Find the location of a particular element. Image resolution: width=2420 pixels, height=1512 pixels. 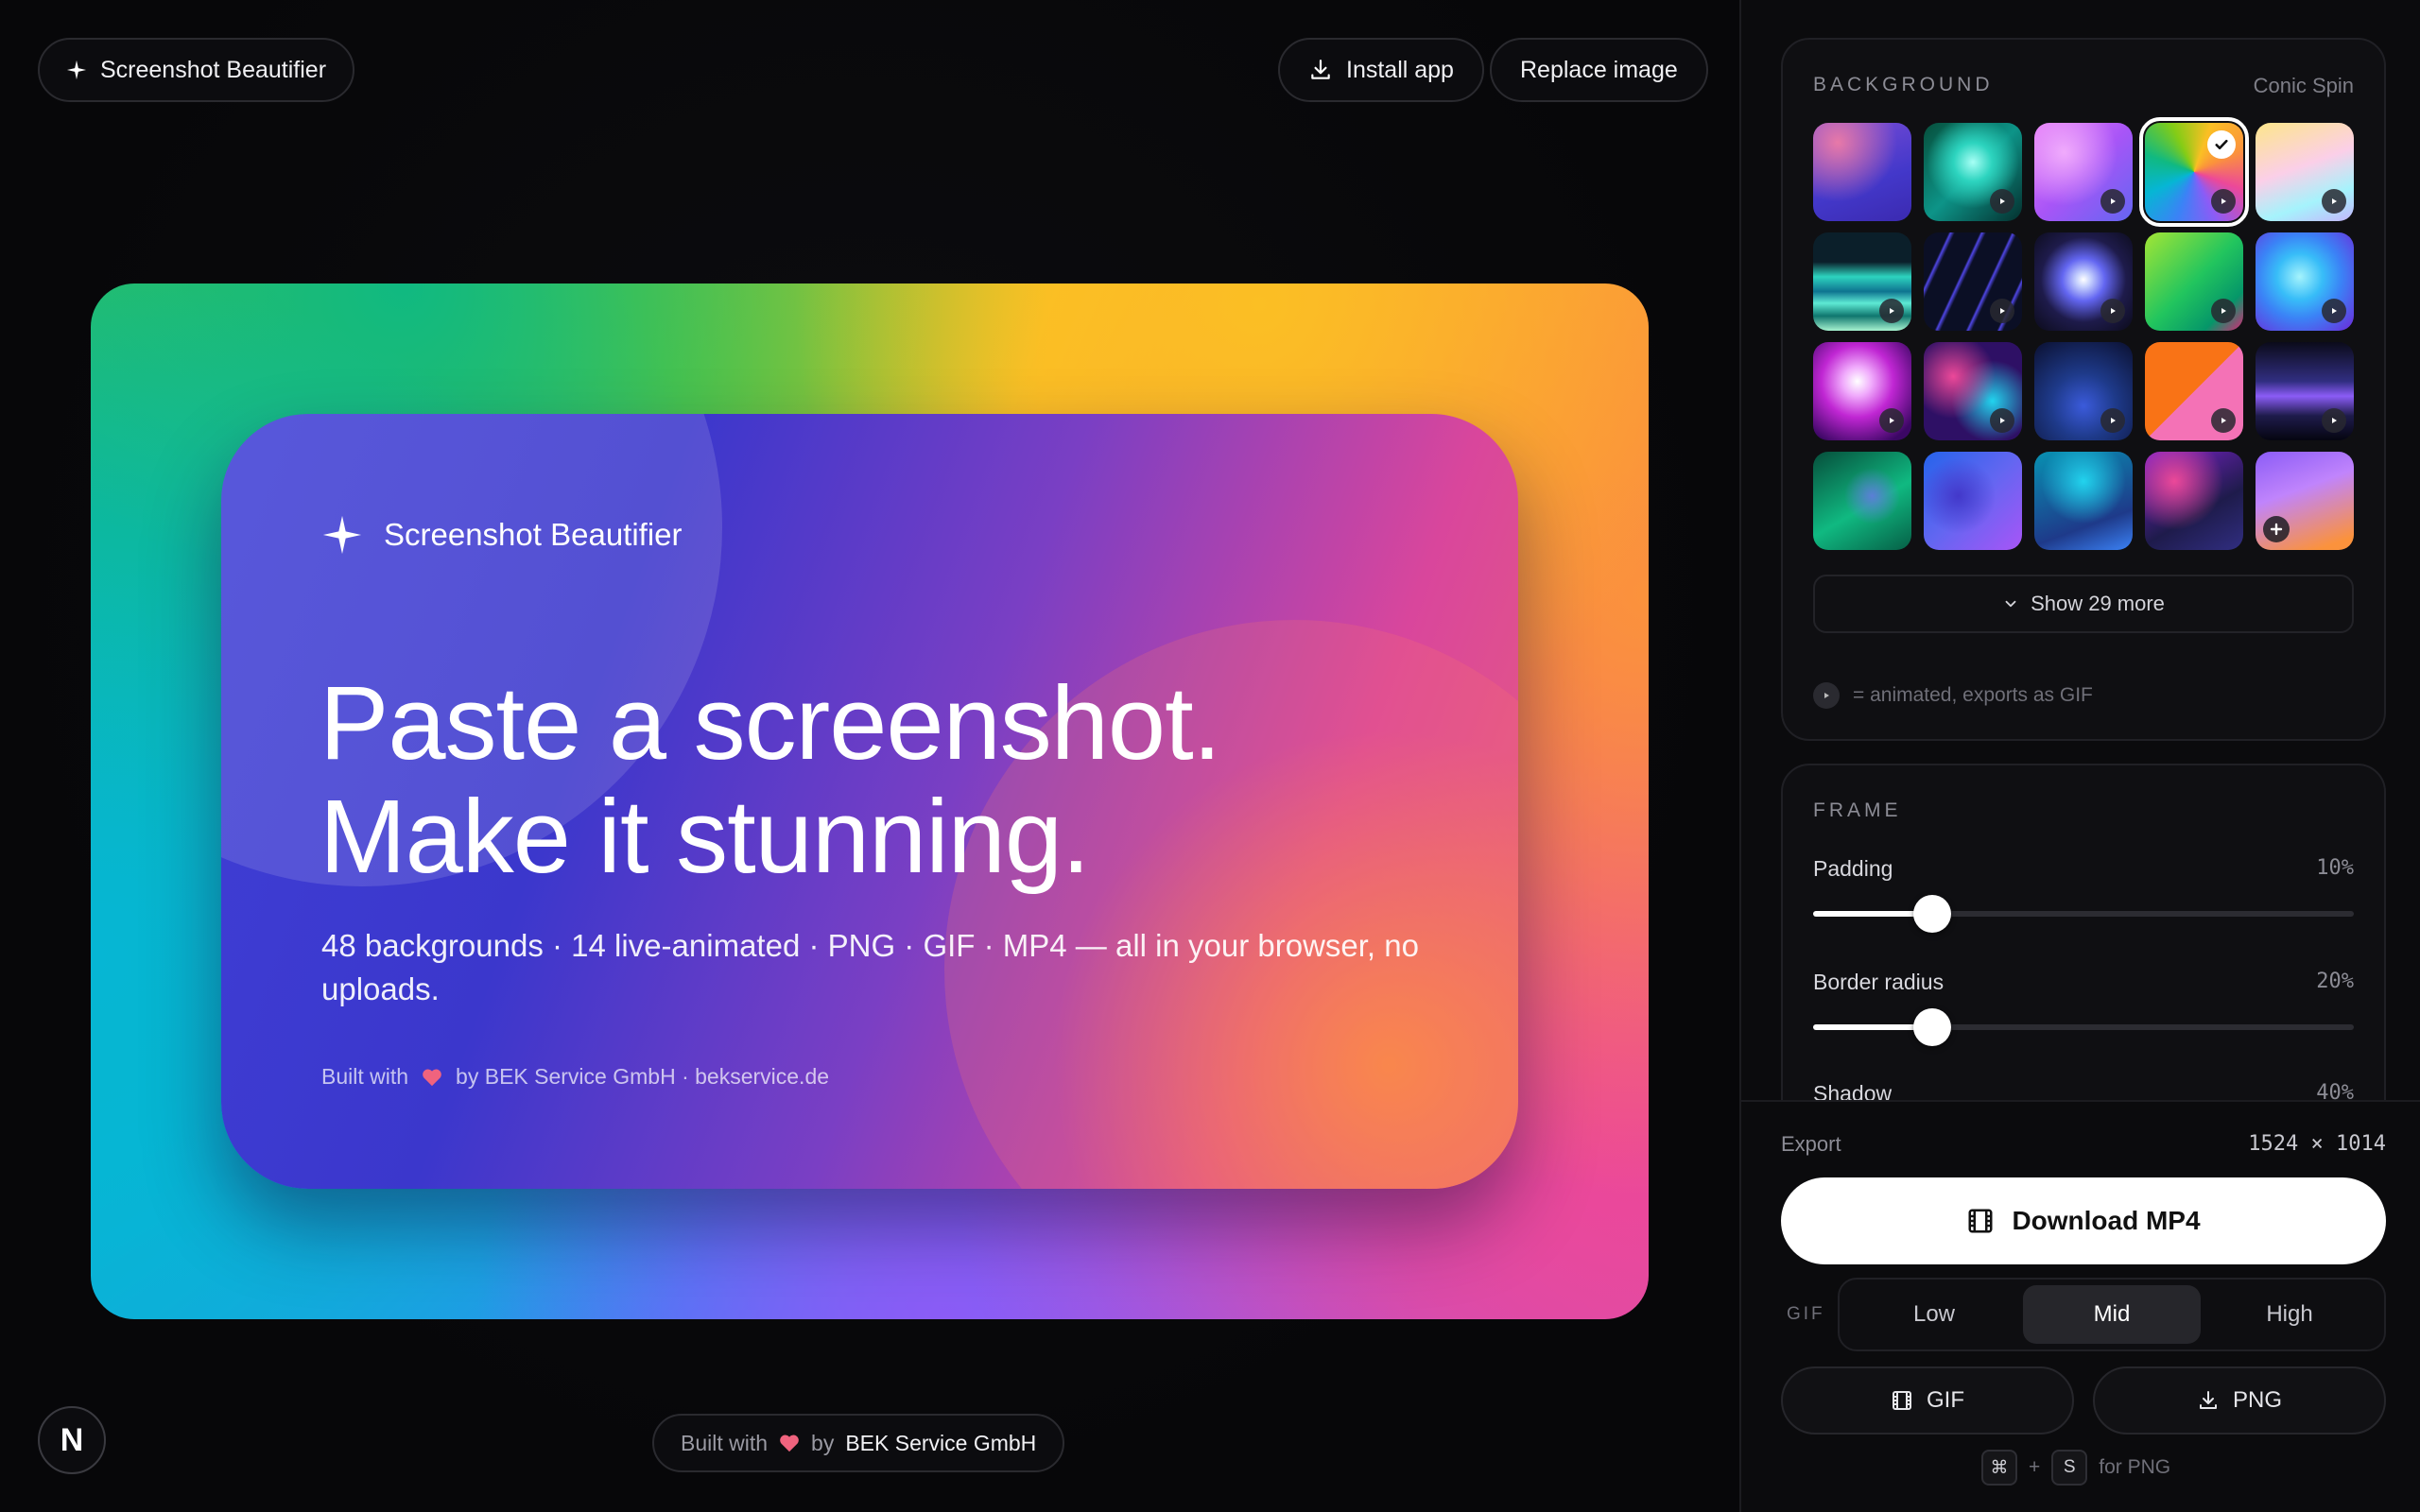

by-text: by is located at coordinates (823, 1442).